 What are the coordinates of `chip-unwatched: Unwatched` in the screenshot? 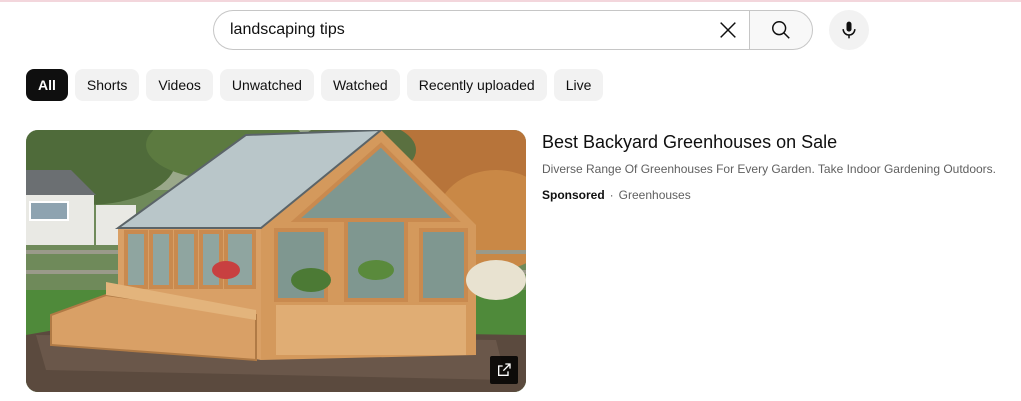 It's located at (266, 85).